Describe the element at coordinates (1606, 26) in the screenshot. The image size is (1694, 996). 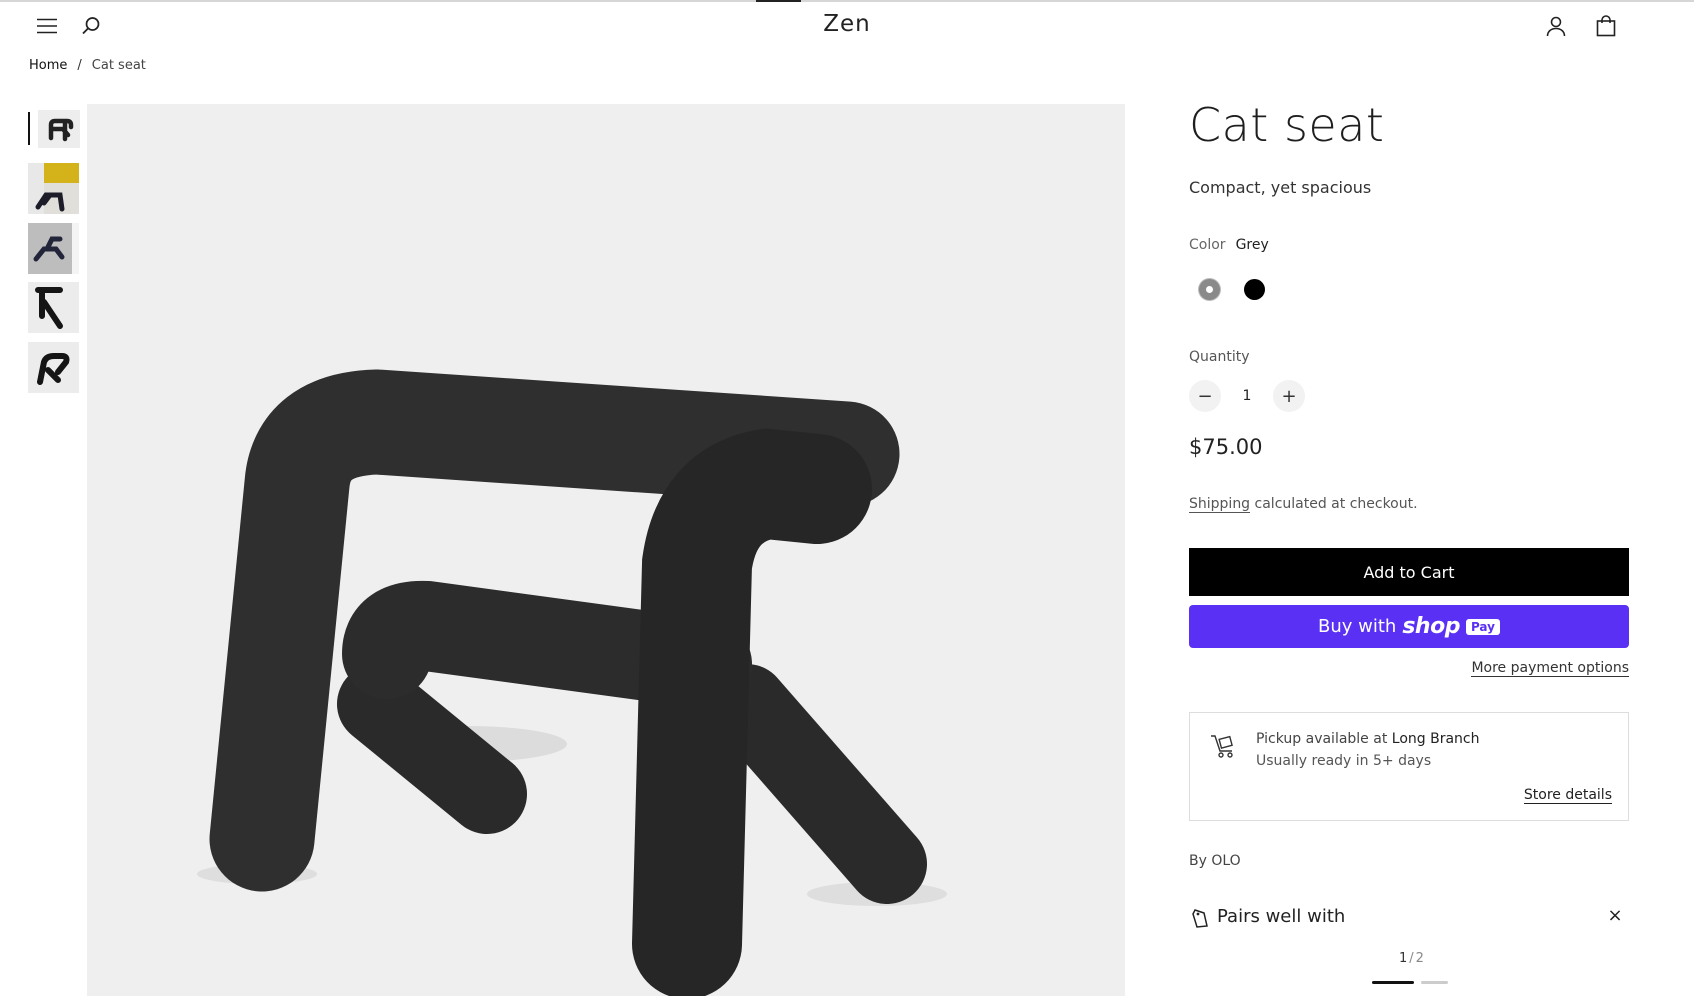
I see `cart-icon` at that location.